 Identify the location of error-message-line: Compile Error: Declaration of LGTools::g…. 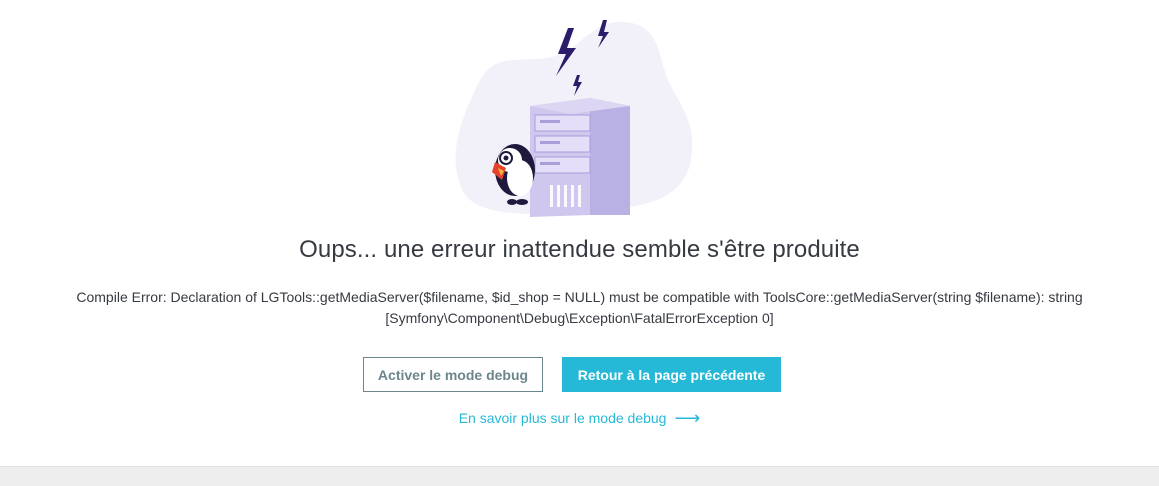
(579, 297).